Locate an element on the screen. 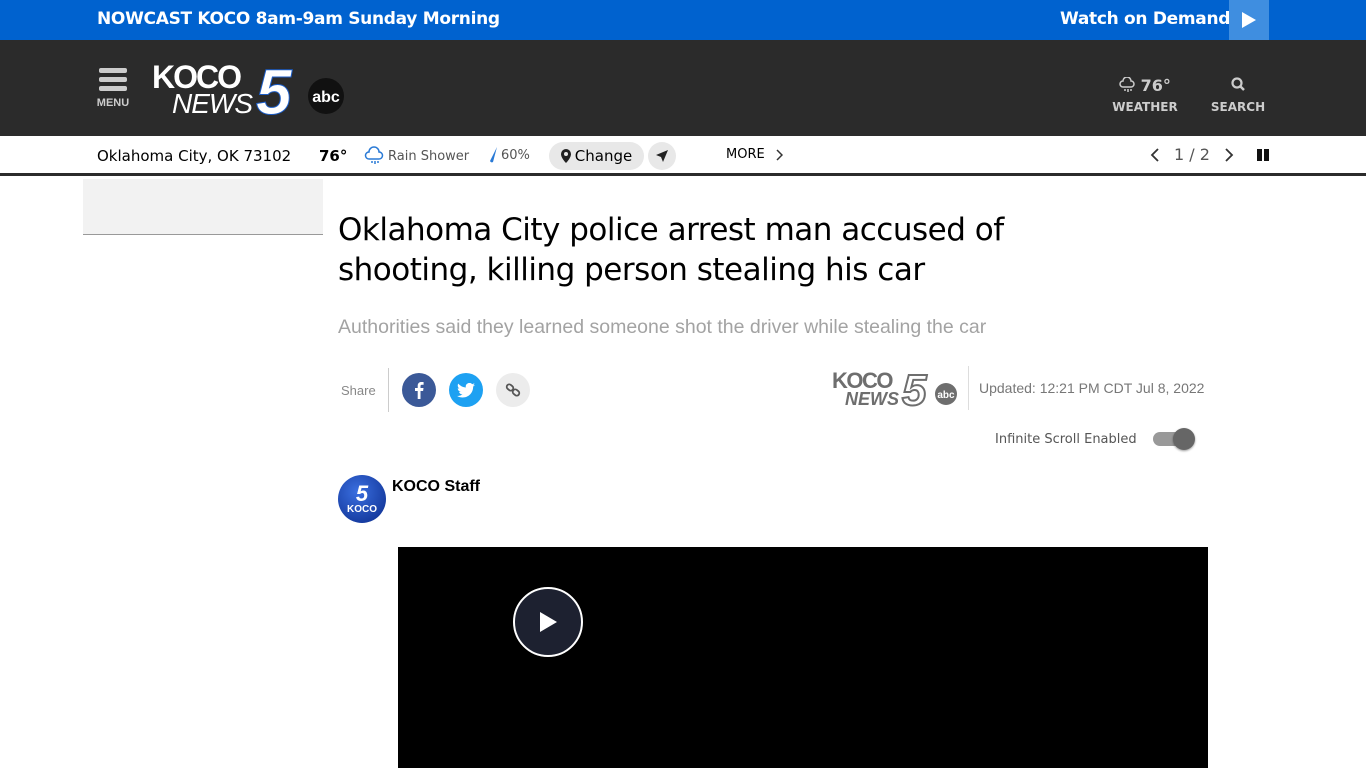 The width and height of the screenshot is (1366, 768). logo-small-abc: abc is located at coordinates (946, 395).